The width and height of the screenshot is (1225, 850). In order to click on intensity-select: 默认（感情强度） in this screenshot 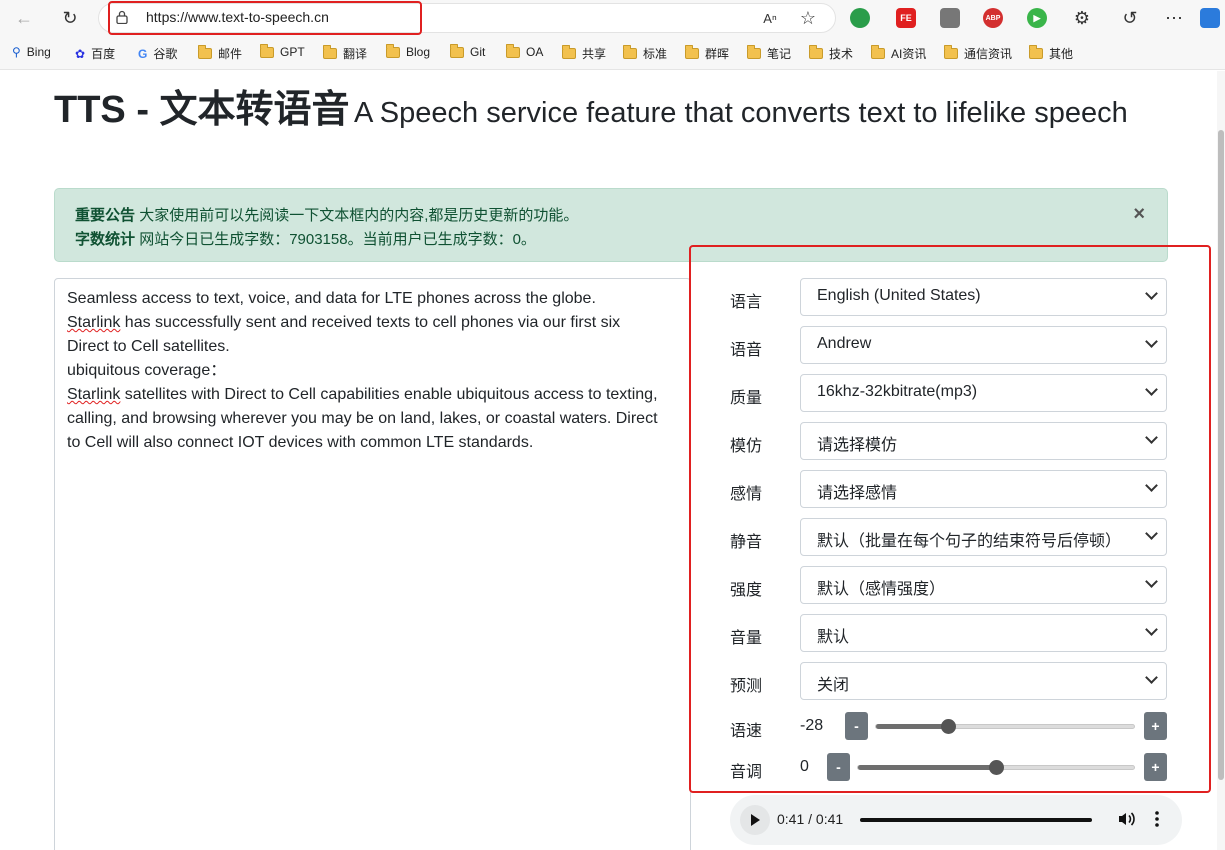, I will do `click(983, 585)`.